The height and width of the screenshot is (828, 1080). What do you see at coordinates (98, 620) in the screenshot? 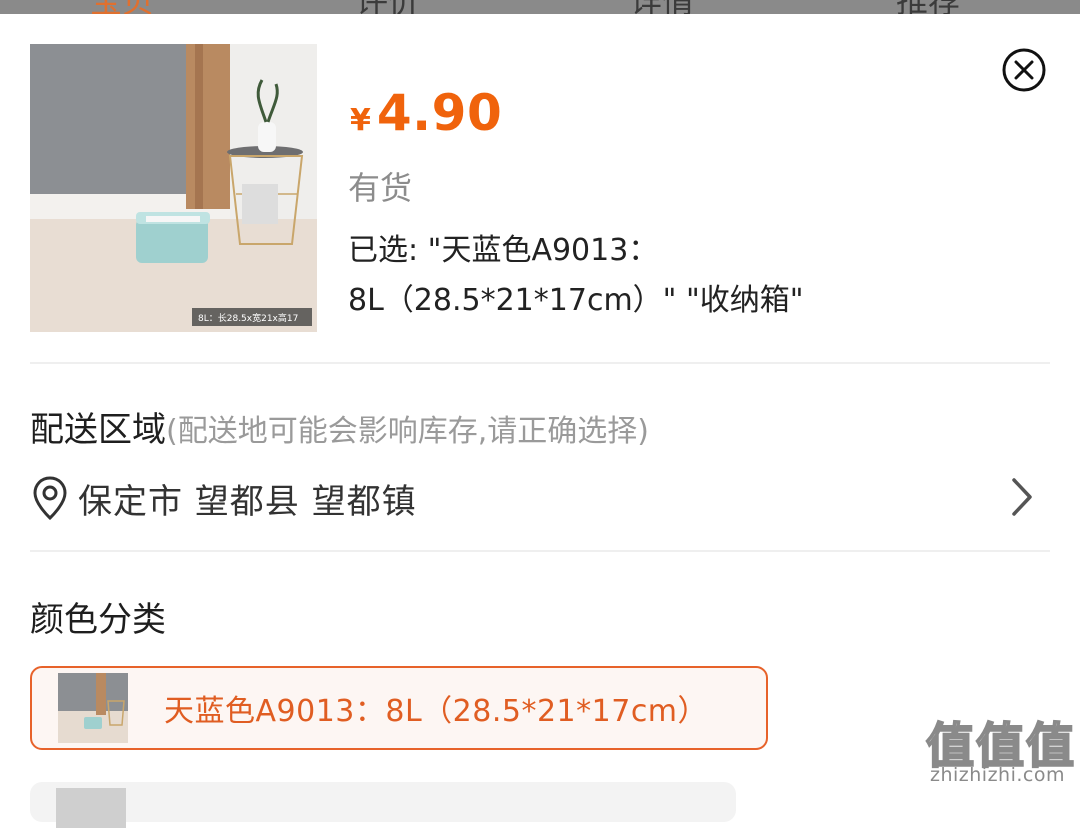
I see `color-section-title: 颜色分类` at bounding box center [98, 620].